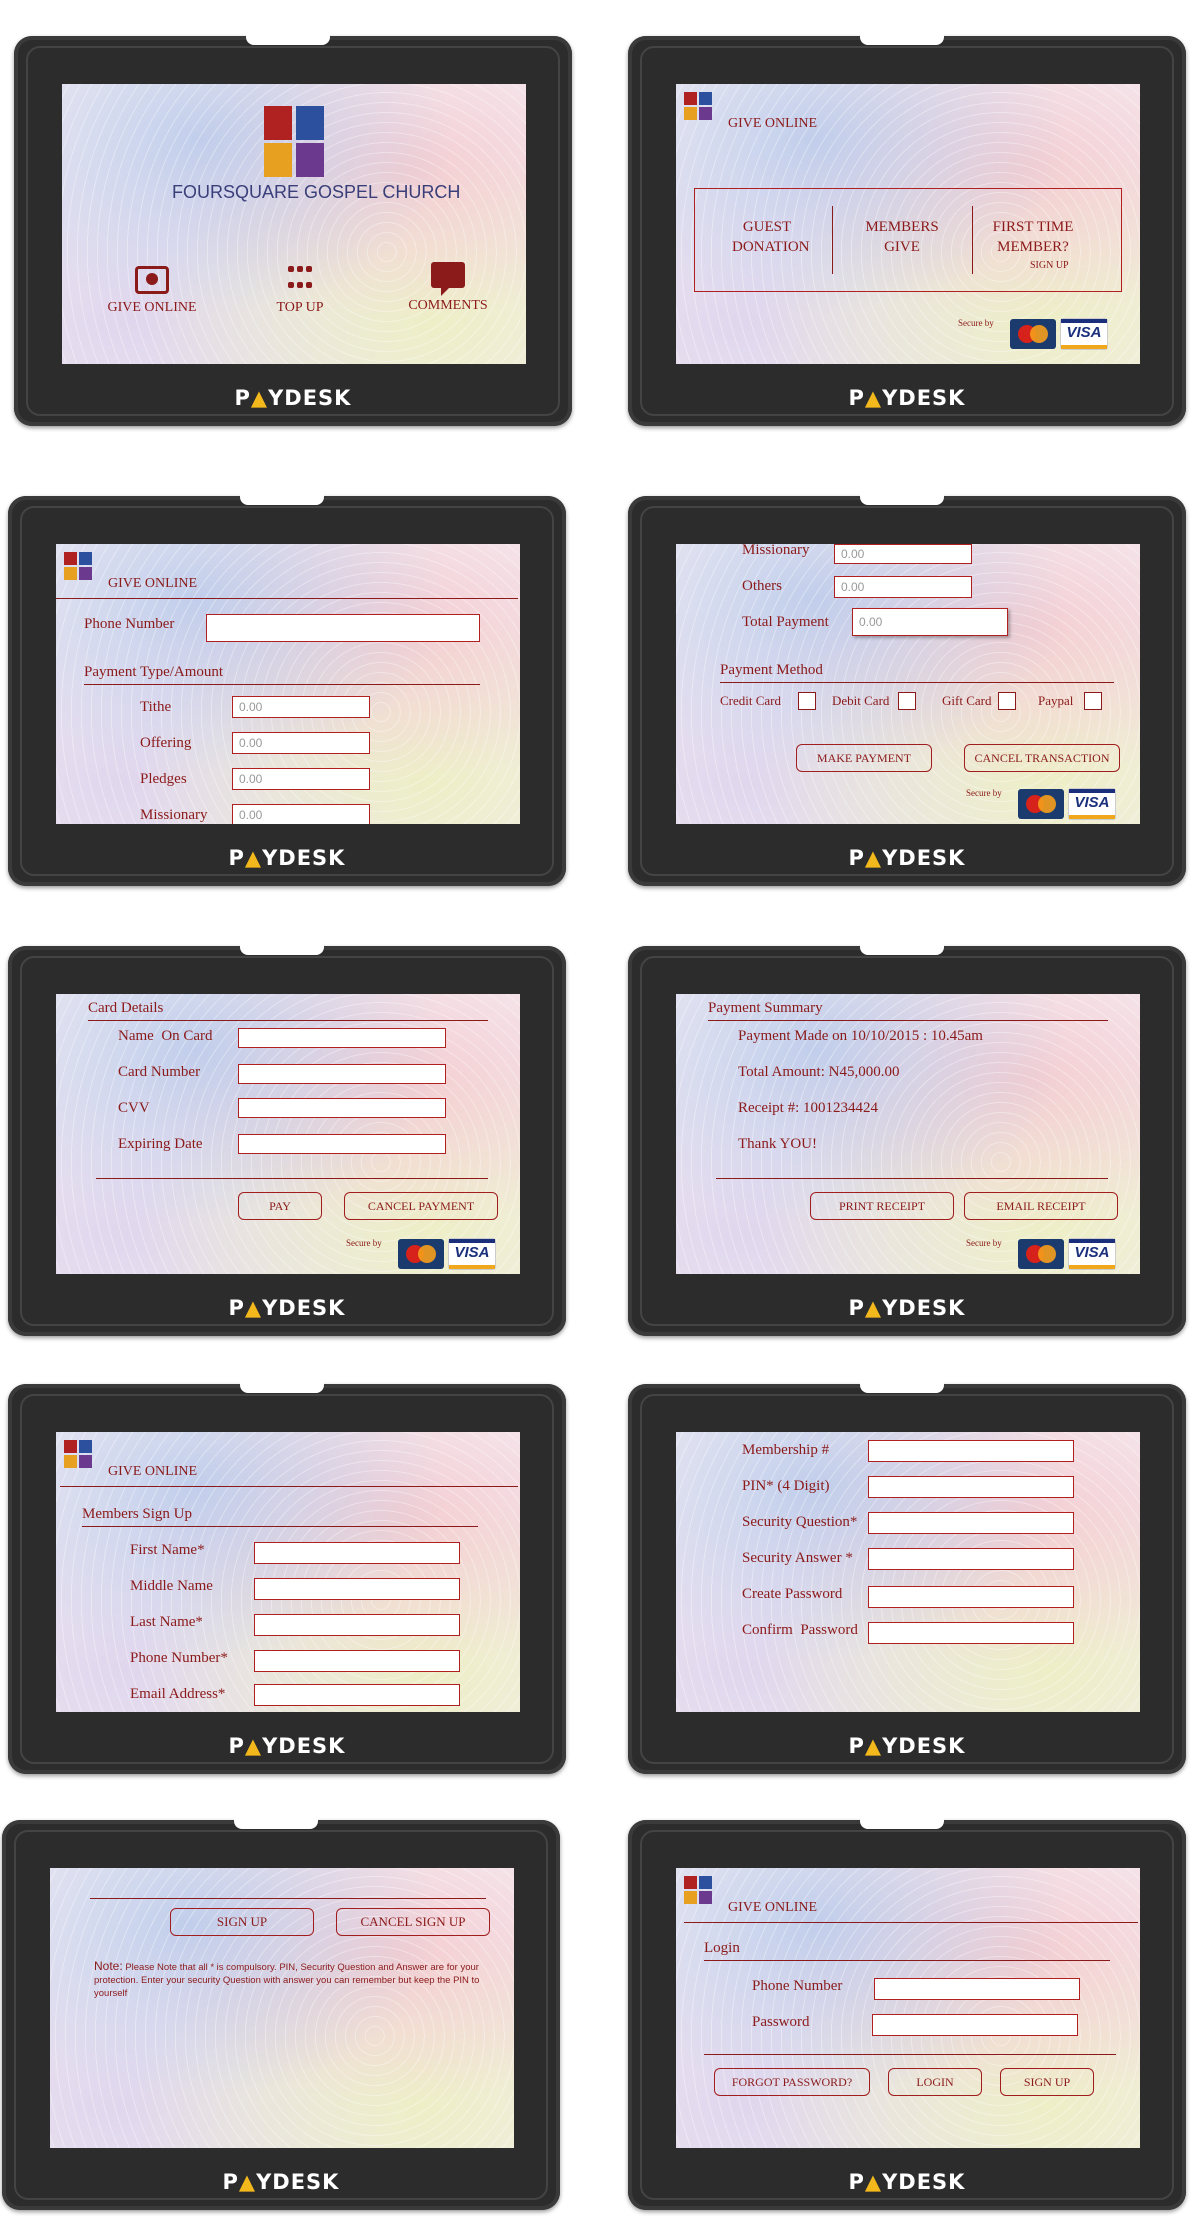 The width and height of the screenshot is (1195, 2234). Describe the element at coordinates (357, 1695) in the screenshot. I see `email-address-input` at that location.